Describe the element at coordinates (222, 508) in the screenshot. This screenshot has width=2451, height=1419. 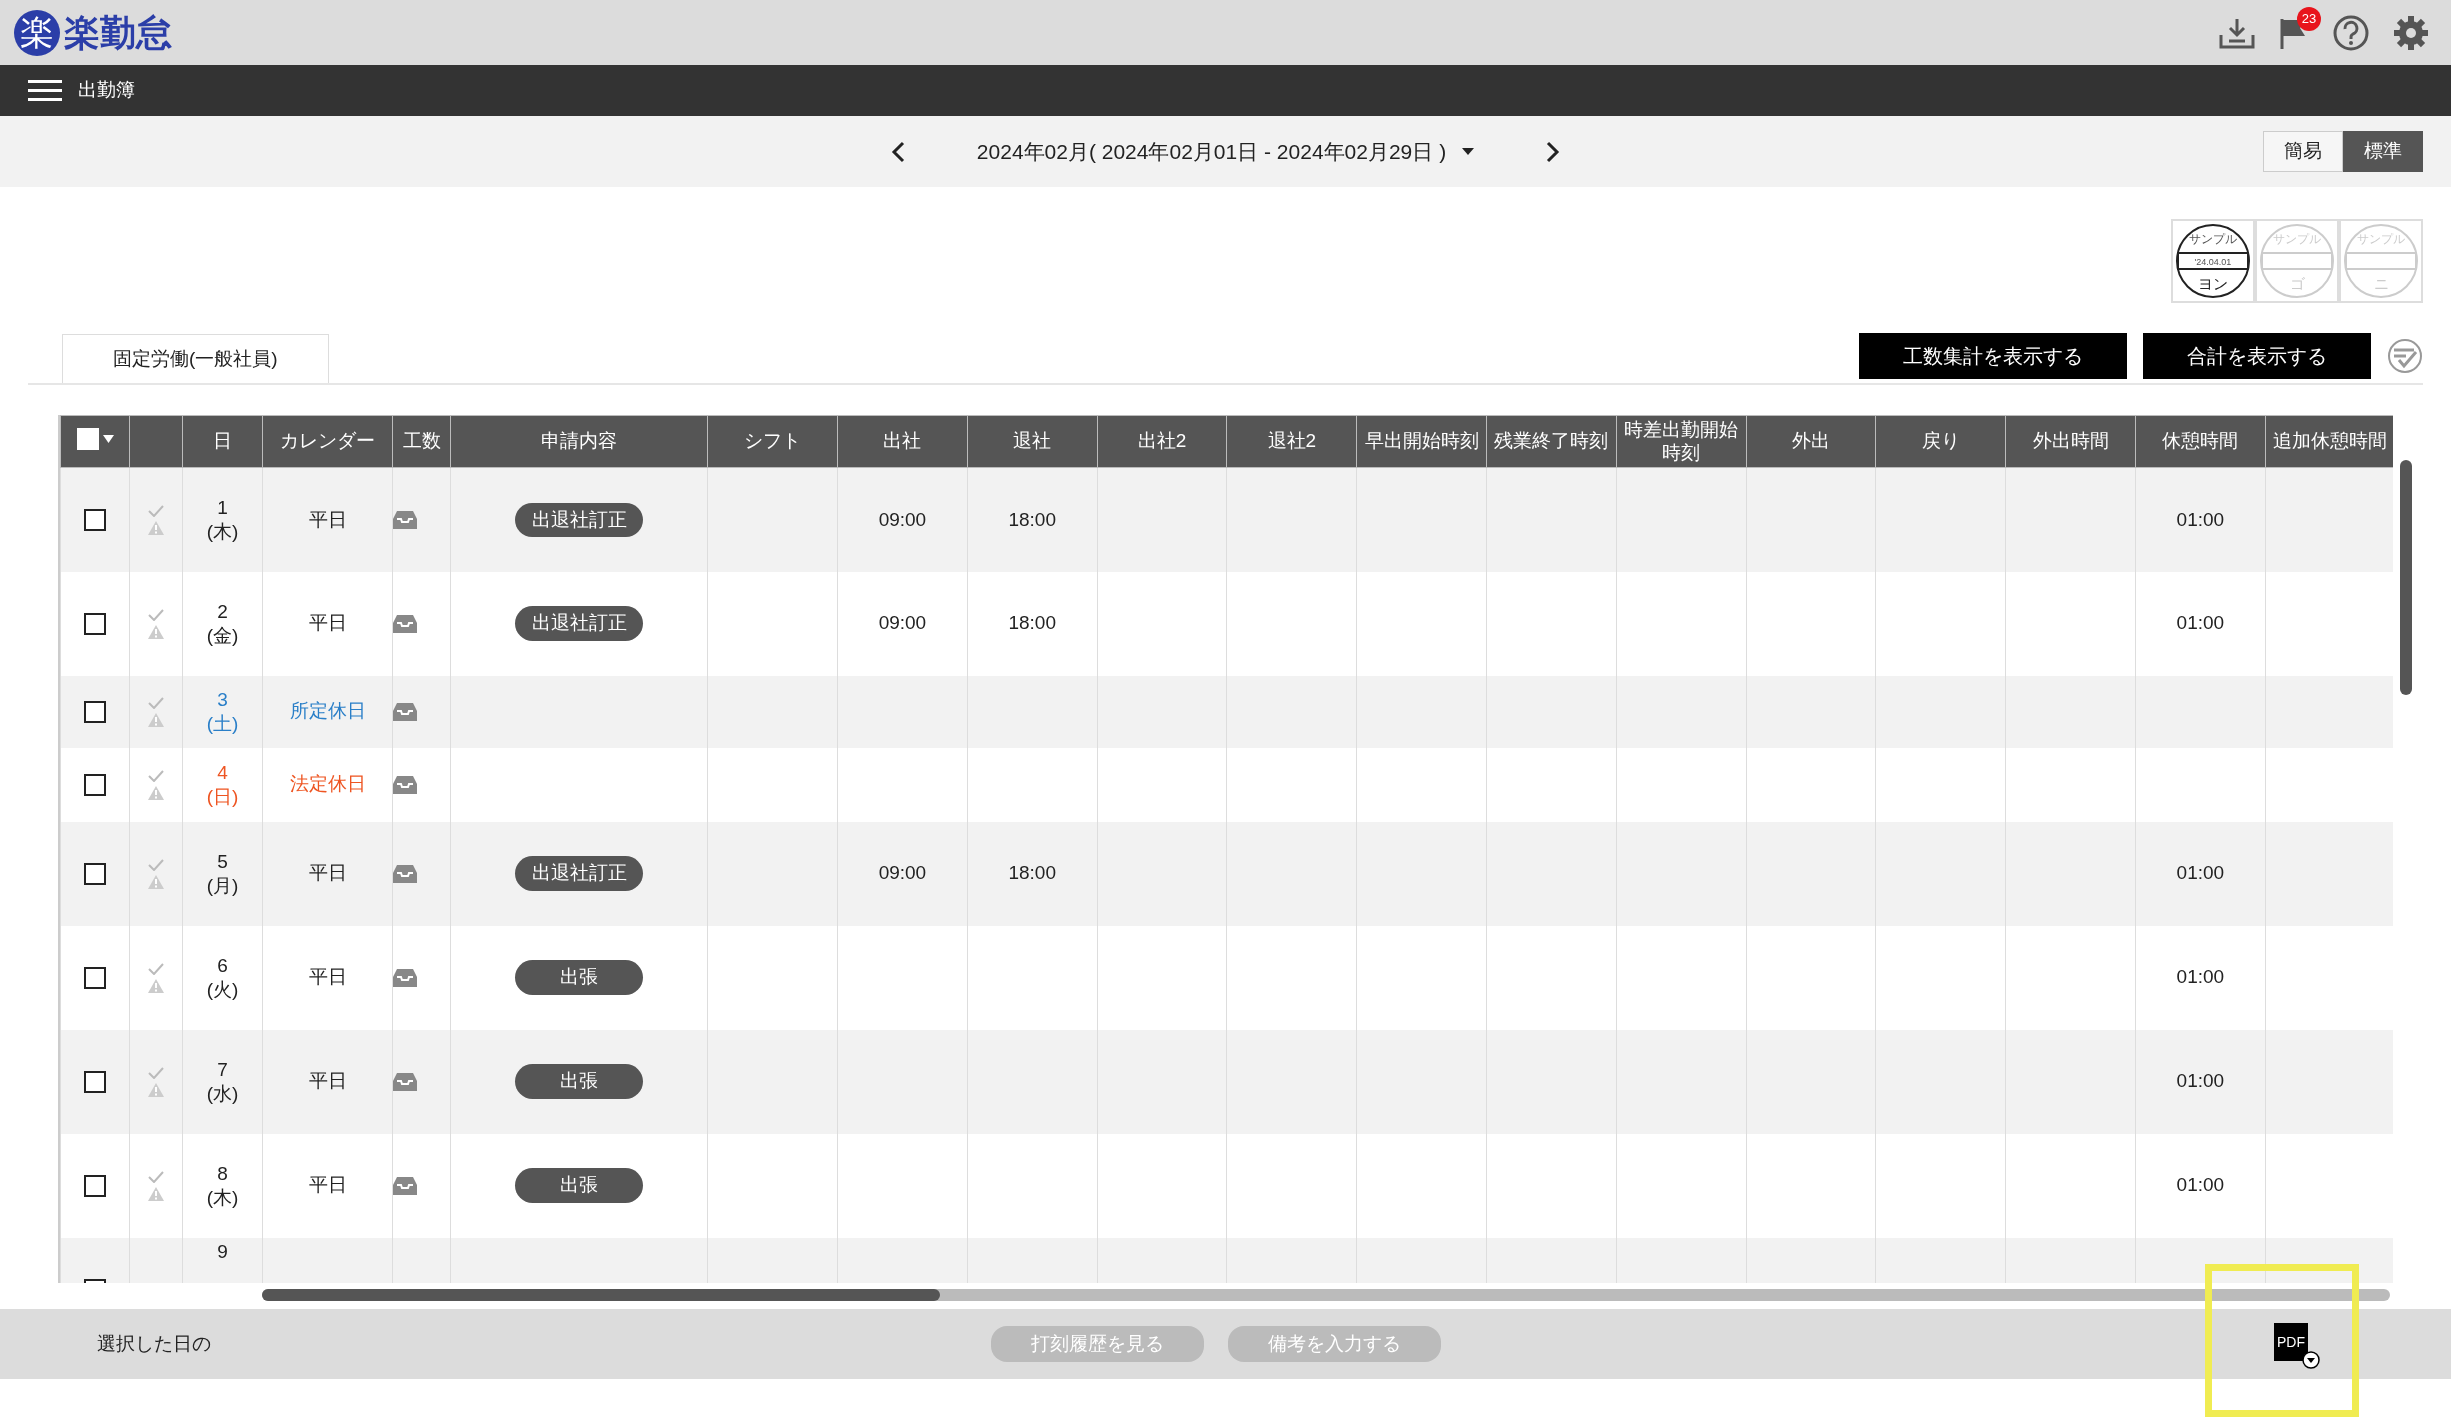
I see `day-number: 1` at that location.